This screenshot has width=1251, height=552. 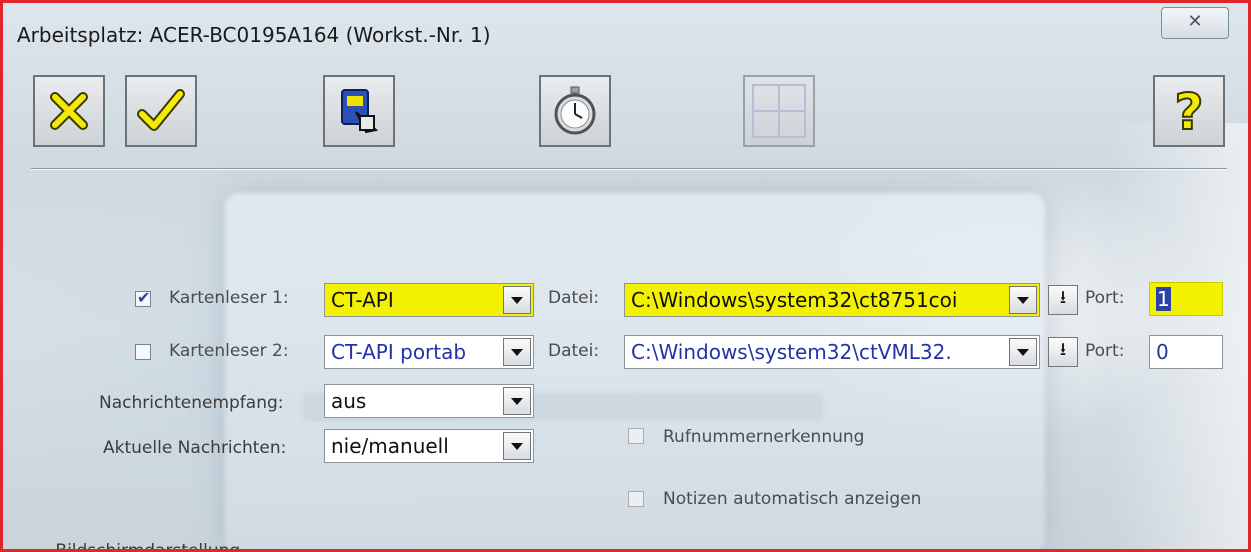 What do you see at coordinates (636, 499) in the screenshot?
I see `notes-auto-checkbox` at bounding box center [636, 499].